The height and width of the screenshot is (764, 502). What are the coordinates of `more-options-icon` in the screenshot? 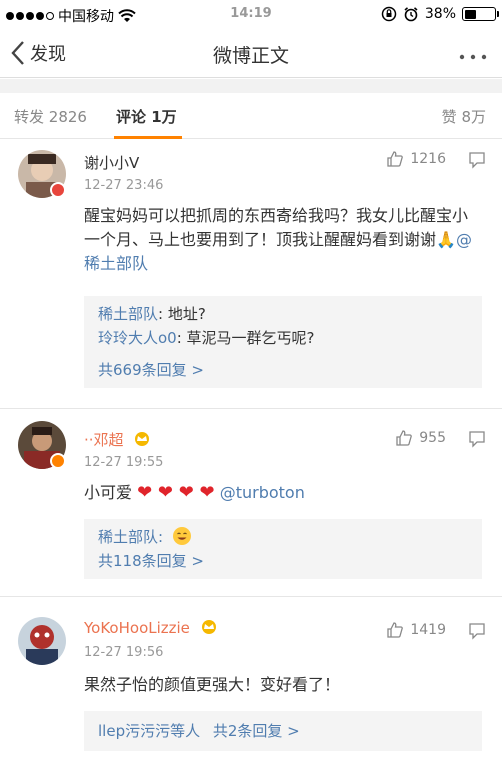 It's located at (473, 54).